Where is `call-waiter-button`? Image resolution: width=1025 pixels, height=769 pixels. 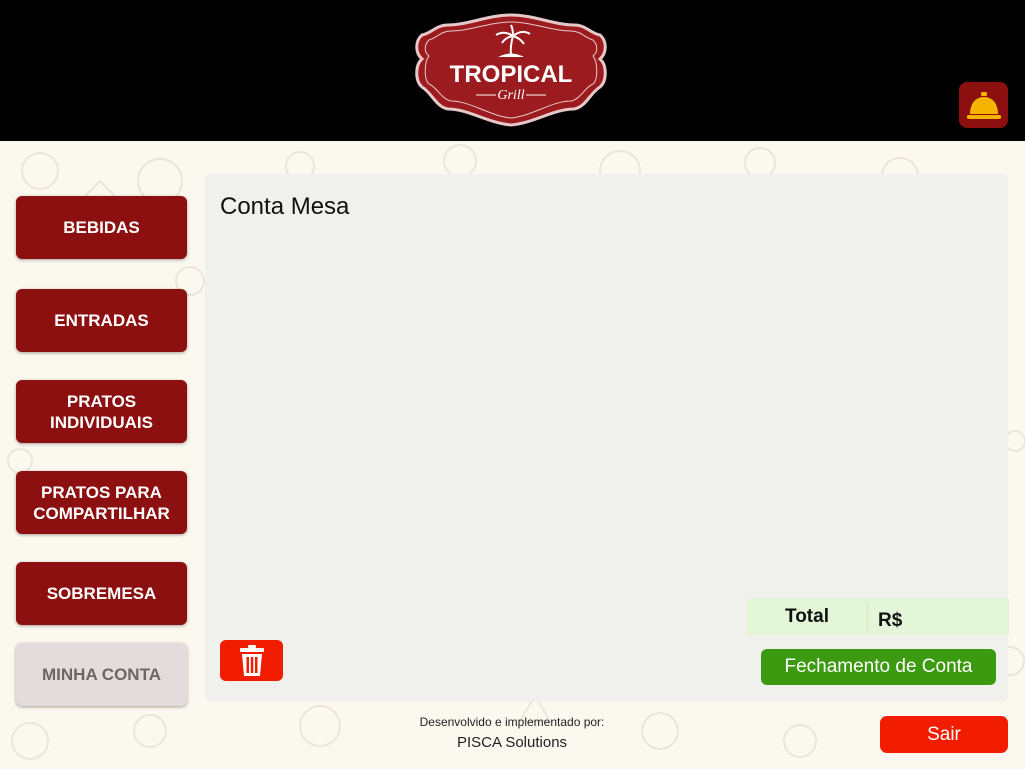
call-waiter-button is located at coordinates (983, 105).